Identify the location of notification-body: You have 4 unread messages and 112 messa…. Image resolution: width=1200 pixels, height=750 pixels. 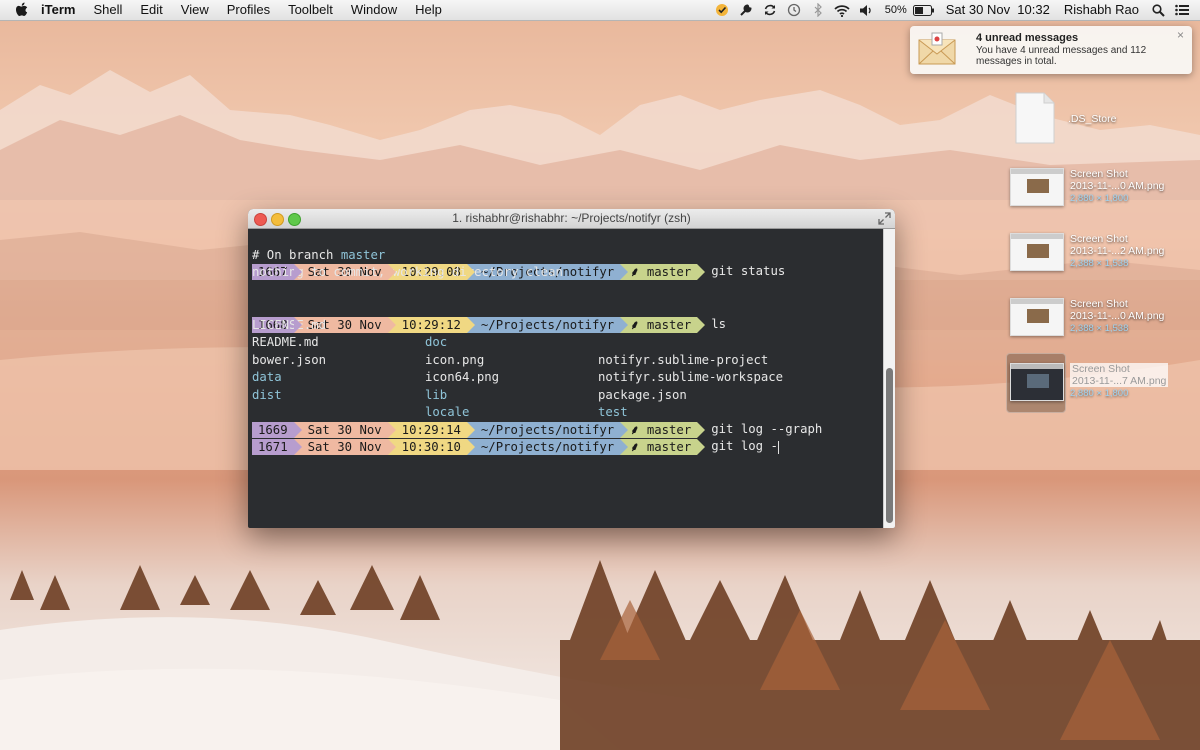
(1061, 56).